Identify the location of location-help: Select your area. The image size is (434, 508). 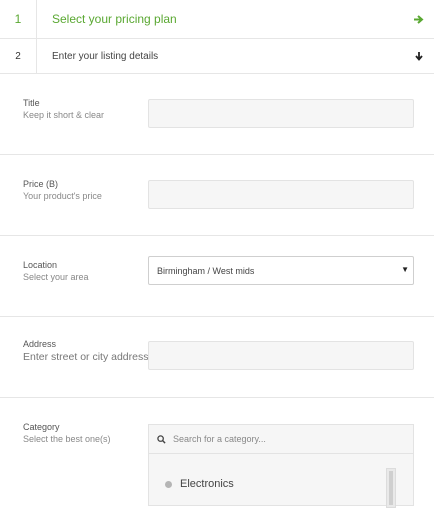
(56, 277).